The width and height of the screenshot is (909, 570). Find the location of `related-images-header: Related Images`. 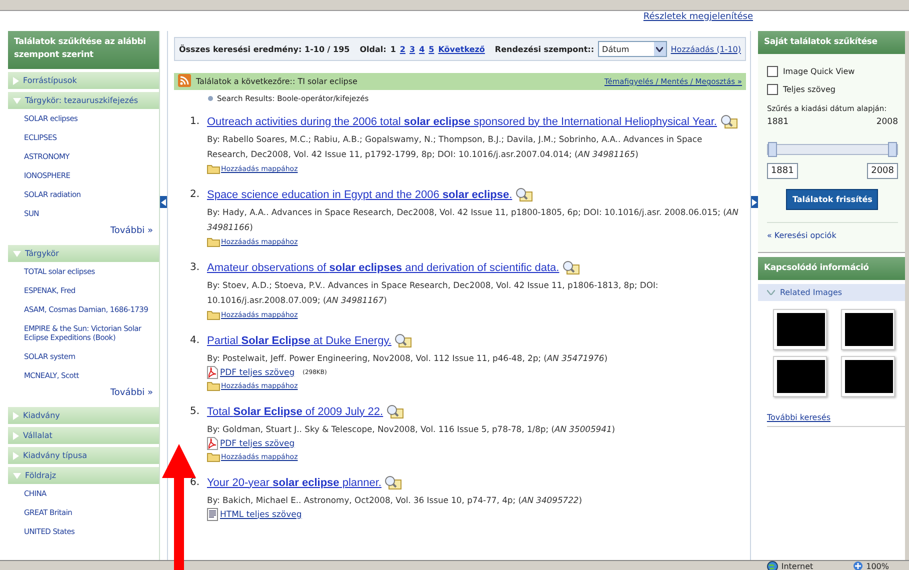

related-images-header: Related Images is located at coordinates (831, 292).